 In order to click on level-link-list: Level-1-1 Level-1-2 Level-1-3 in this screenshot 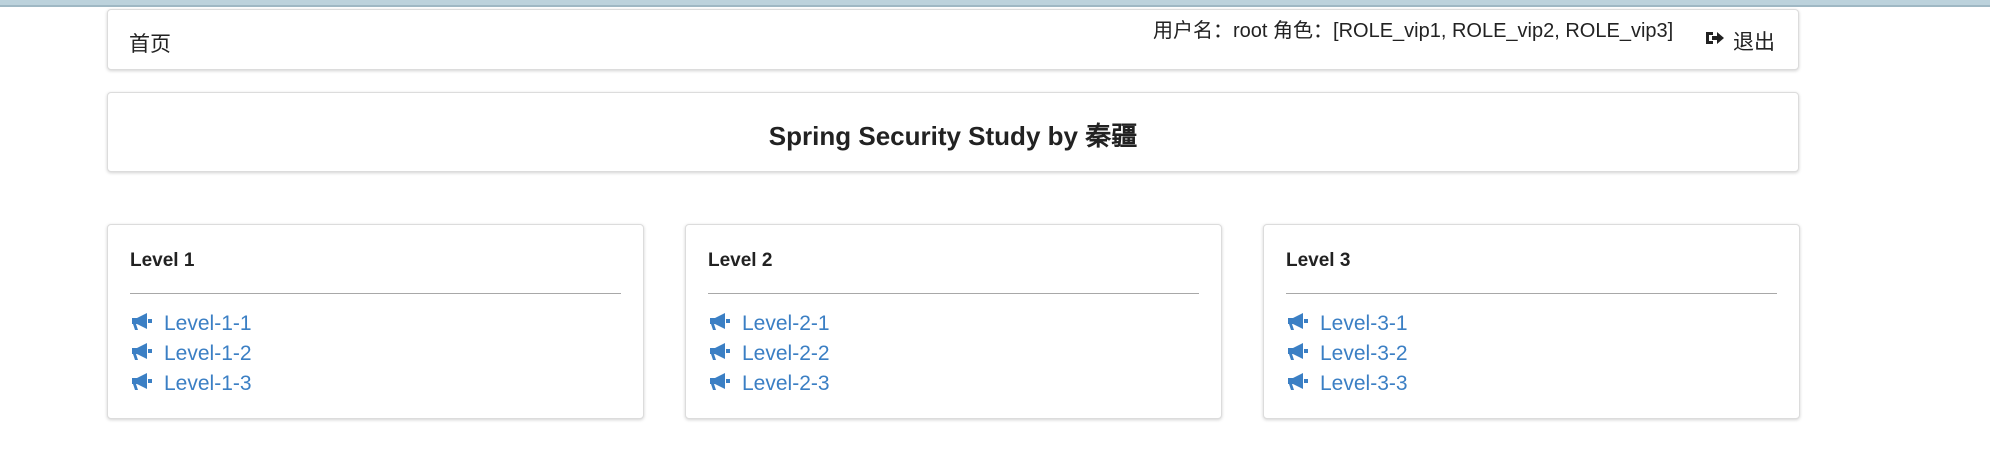, I will do `click(191, 354)`.